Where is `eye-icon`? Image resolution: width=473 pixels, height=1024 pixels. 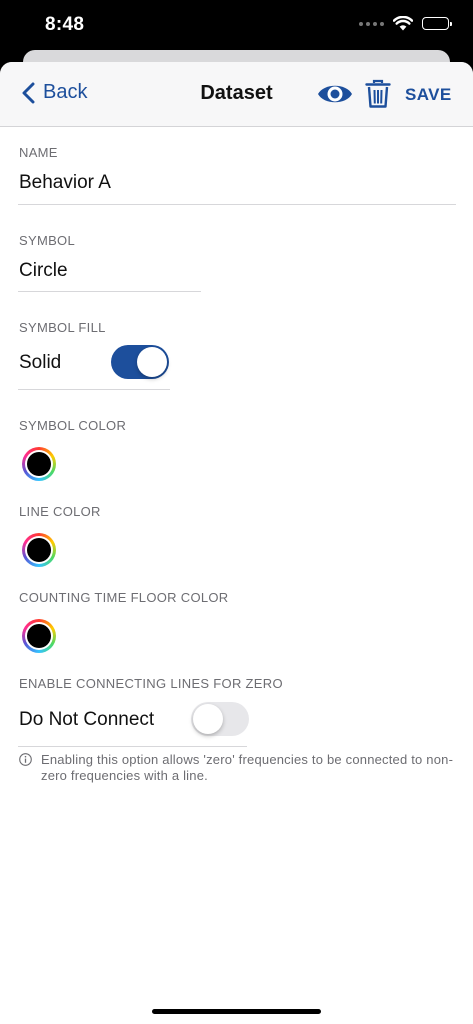 eye-icon is located at coordinates (335, 94).